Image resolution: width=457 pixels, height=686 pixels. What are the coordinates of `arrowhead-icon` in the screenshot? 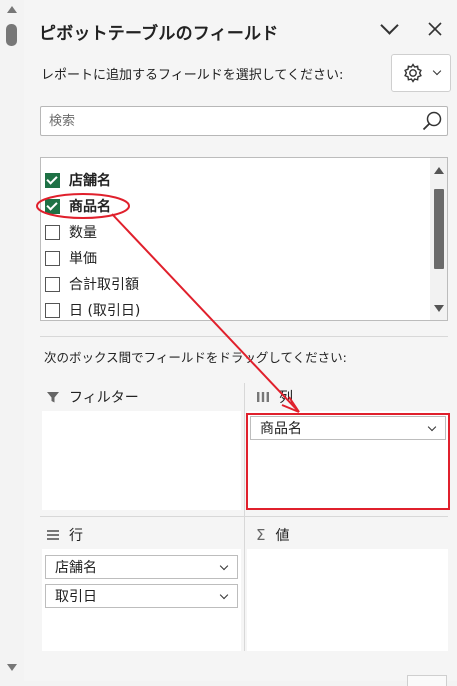 It's located at (290, 404).